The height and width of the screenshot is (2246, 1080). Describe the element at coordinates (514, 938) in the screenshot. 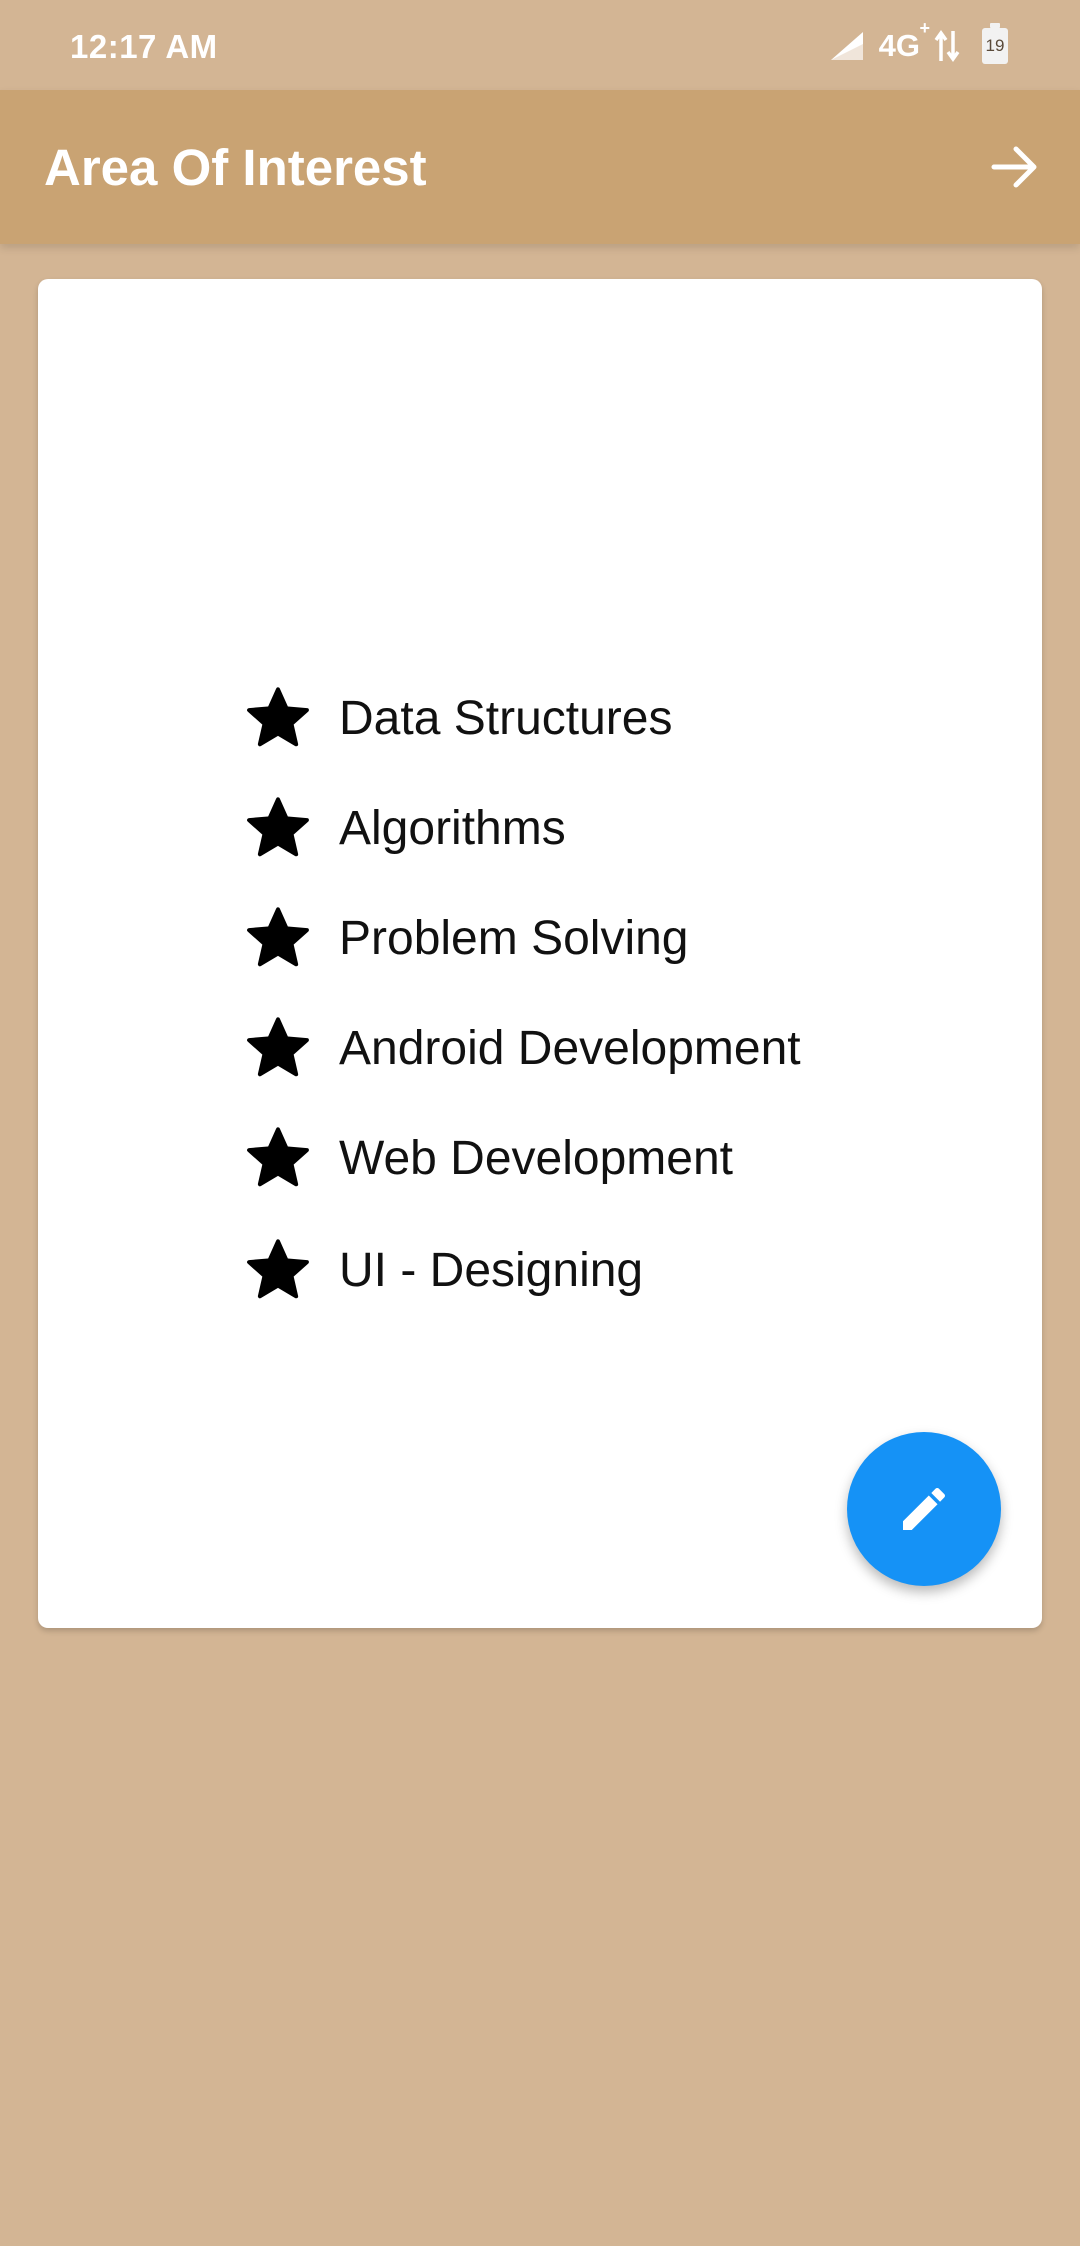

I see `interest-label: Problem Solving` at that location.